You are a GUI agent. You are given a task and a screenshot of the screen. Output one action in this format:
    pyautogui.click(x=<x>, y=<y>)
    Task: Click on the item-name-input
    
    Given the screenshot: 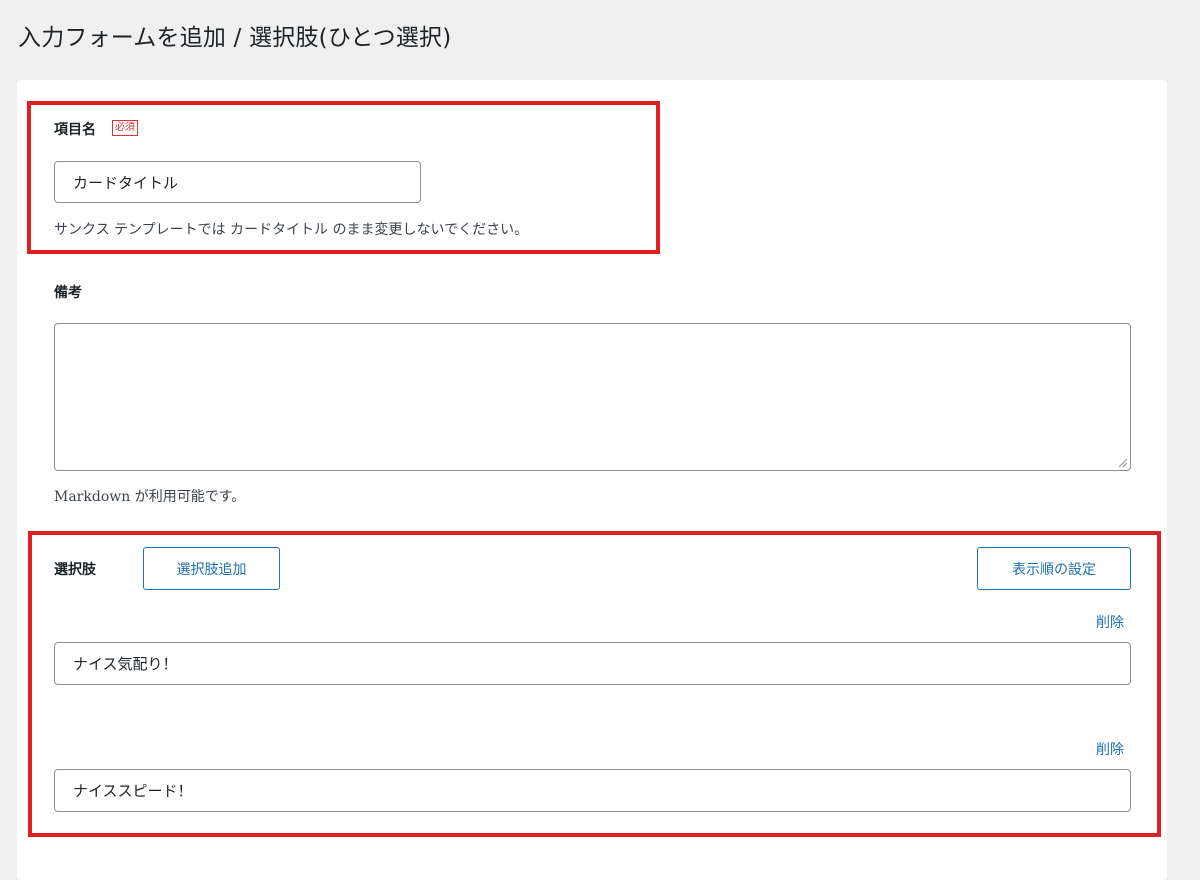 What is the action you would take?
    pyautogui.click(x=237, y=182)
    